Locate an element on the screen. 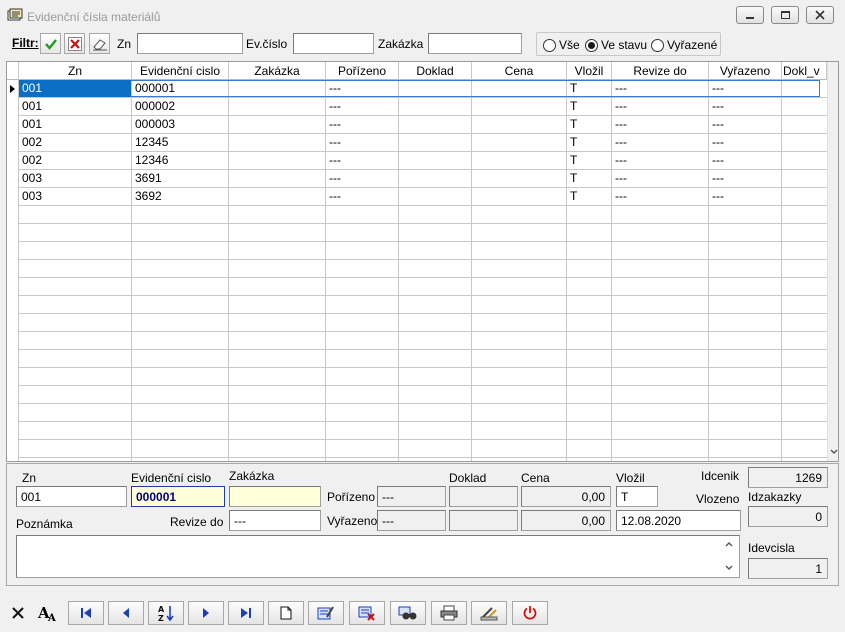 The height and width of the screenshot is (632, 845). cell-ev: 12345 is located at coordinates (180, 142).